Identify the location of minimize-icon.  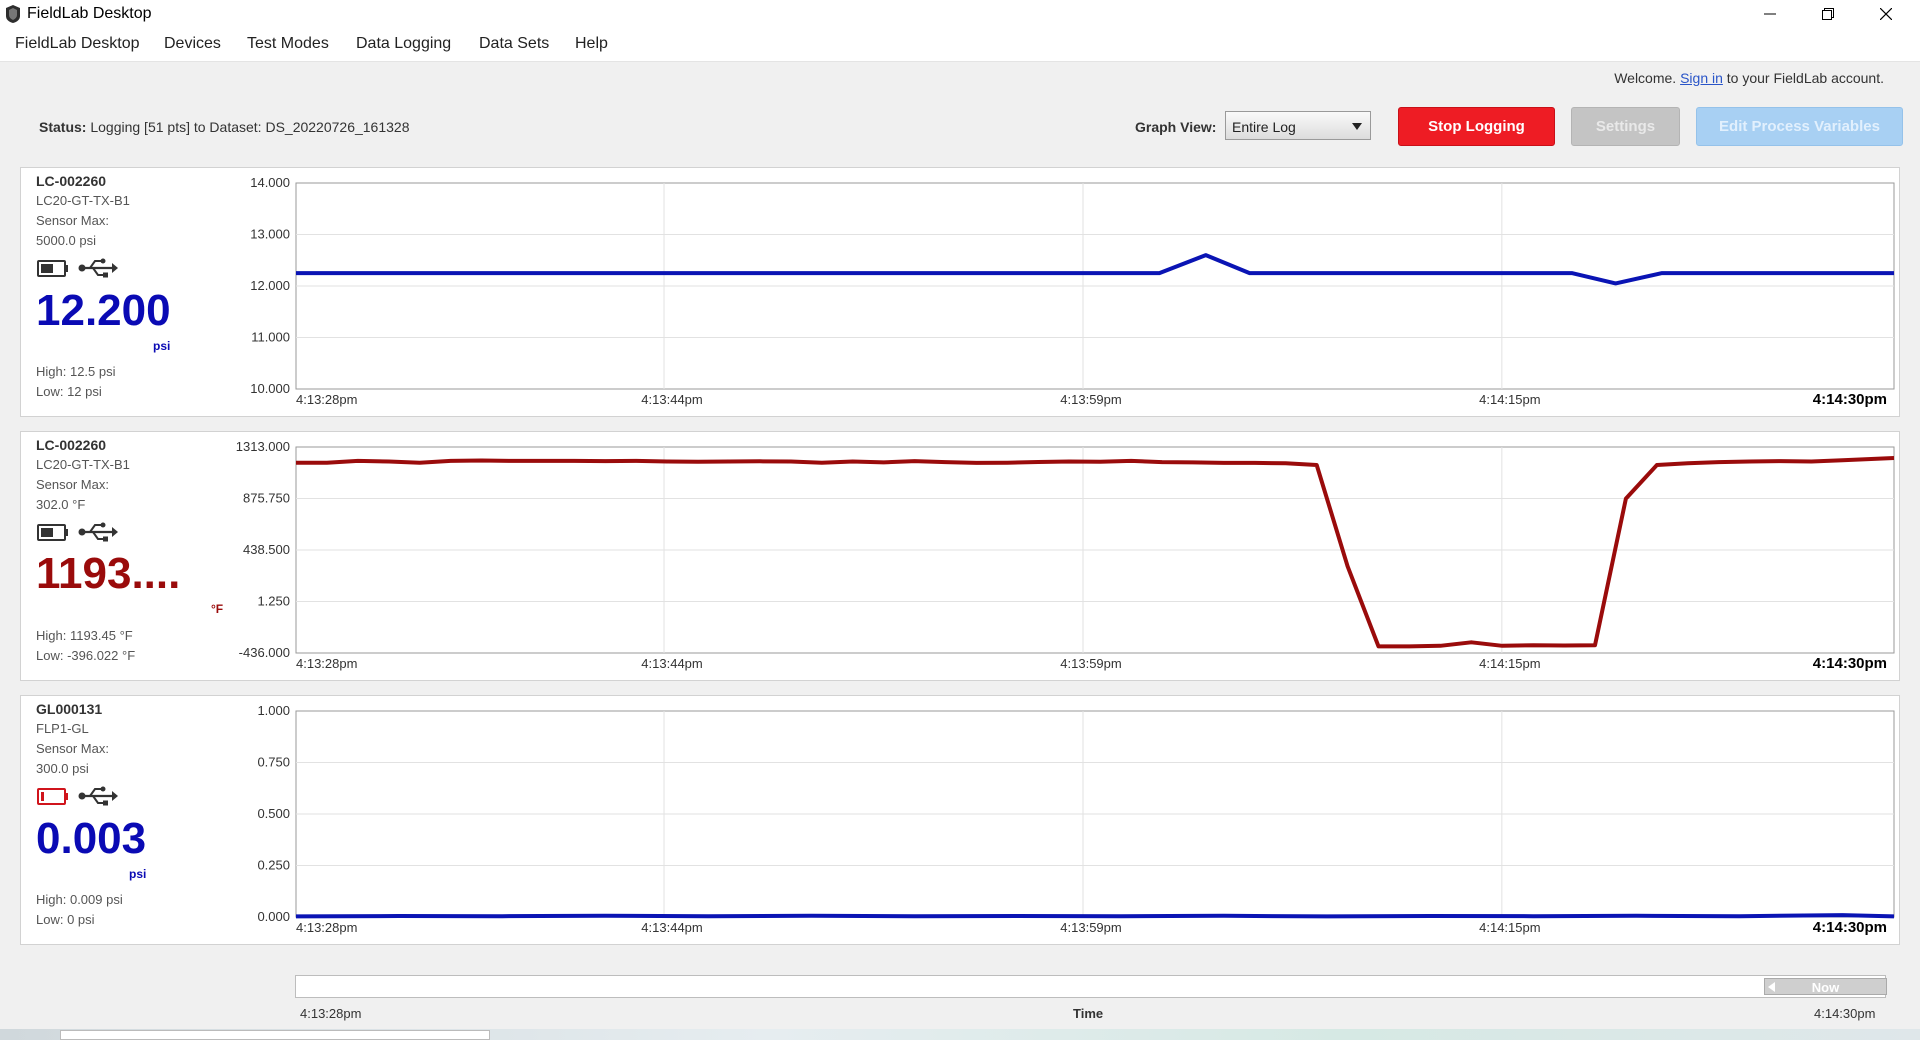
(1770, 14).